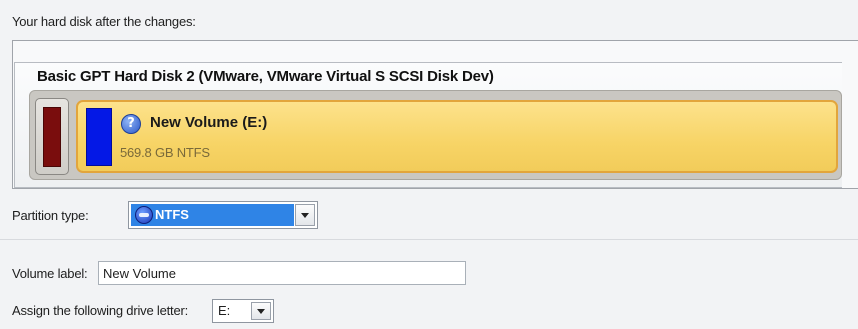 This screenshot has height=329, width=858. Describe the element at coordinates (282, 273) in the screenshot. I see `volume-label-input` at that location.